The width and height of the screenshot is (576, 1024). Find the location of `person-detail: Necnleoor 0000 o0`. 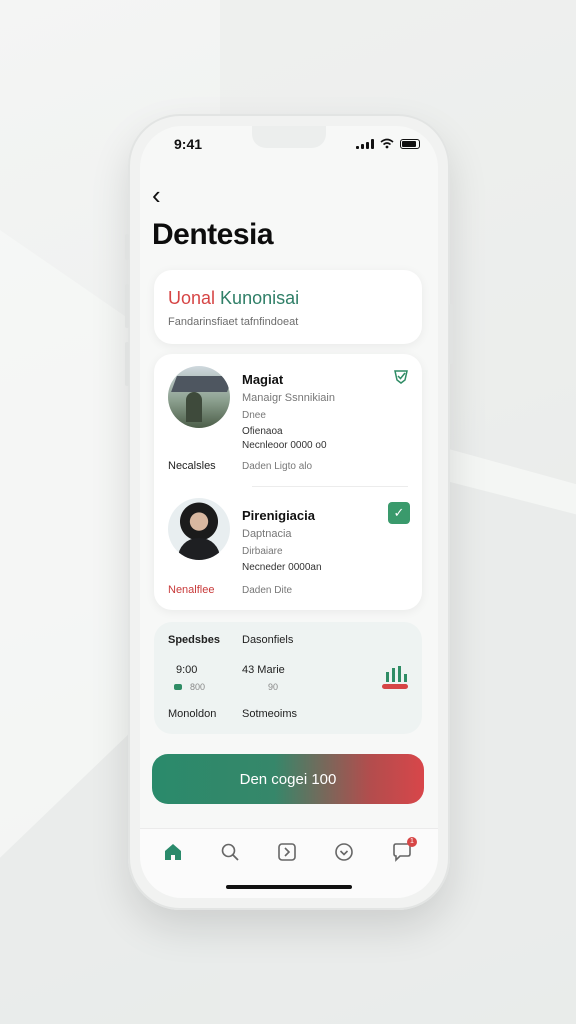

person-detail: Necnleoor 0000 o0 is located at coordinates (284, 445).